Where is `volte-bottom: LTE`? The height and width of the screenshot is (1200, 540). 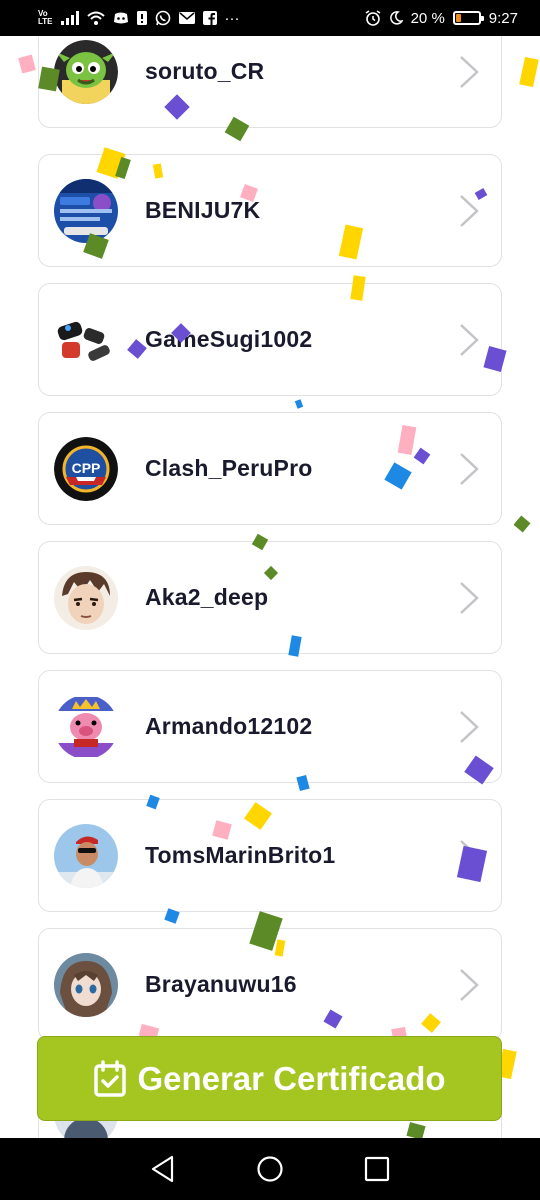
volte-bottom: LTE is located at coordinates (45, 21).